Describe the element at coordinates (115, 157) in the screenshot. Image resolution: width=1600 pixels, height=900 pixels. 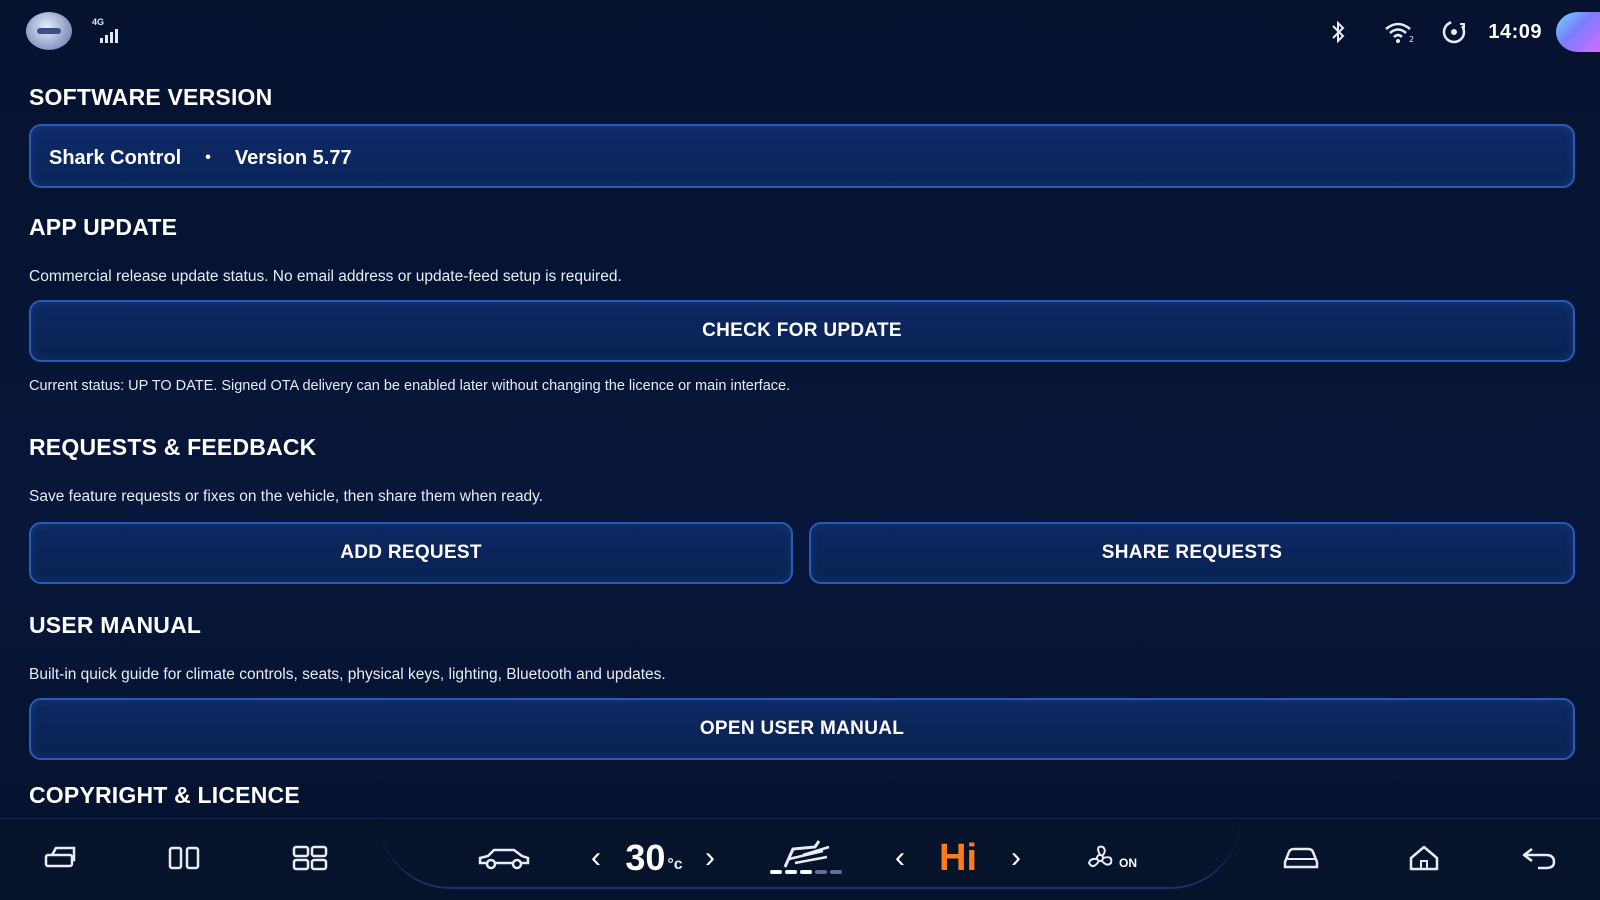
I see `app-name: Shark Control` at that location.